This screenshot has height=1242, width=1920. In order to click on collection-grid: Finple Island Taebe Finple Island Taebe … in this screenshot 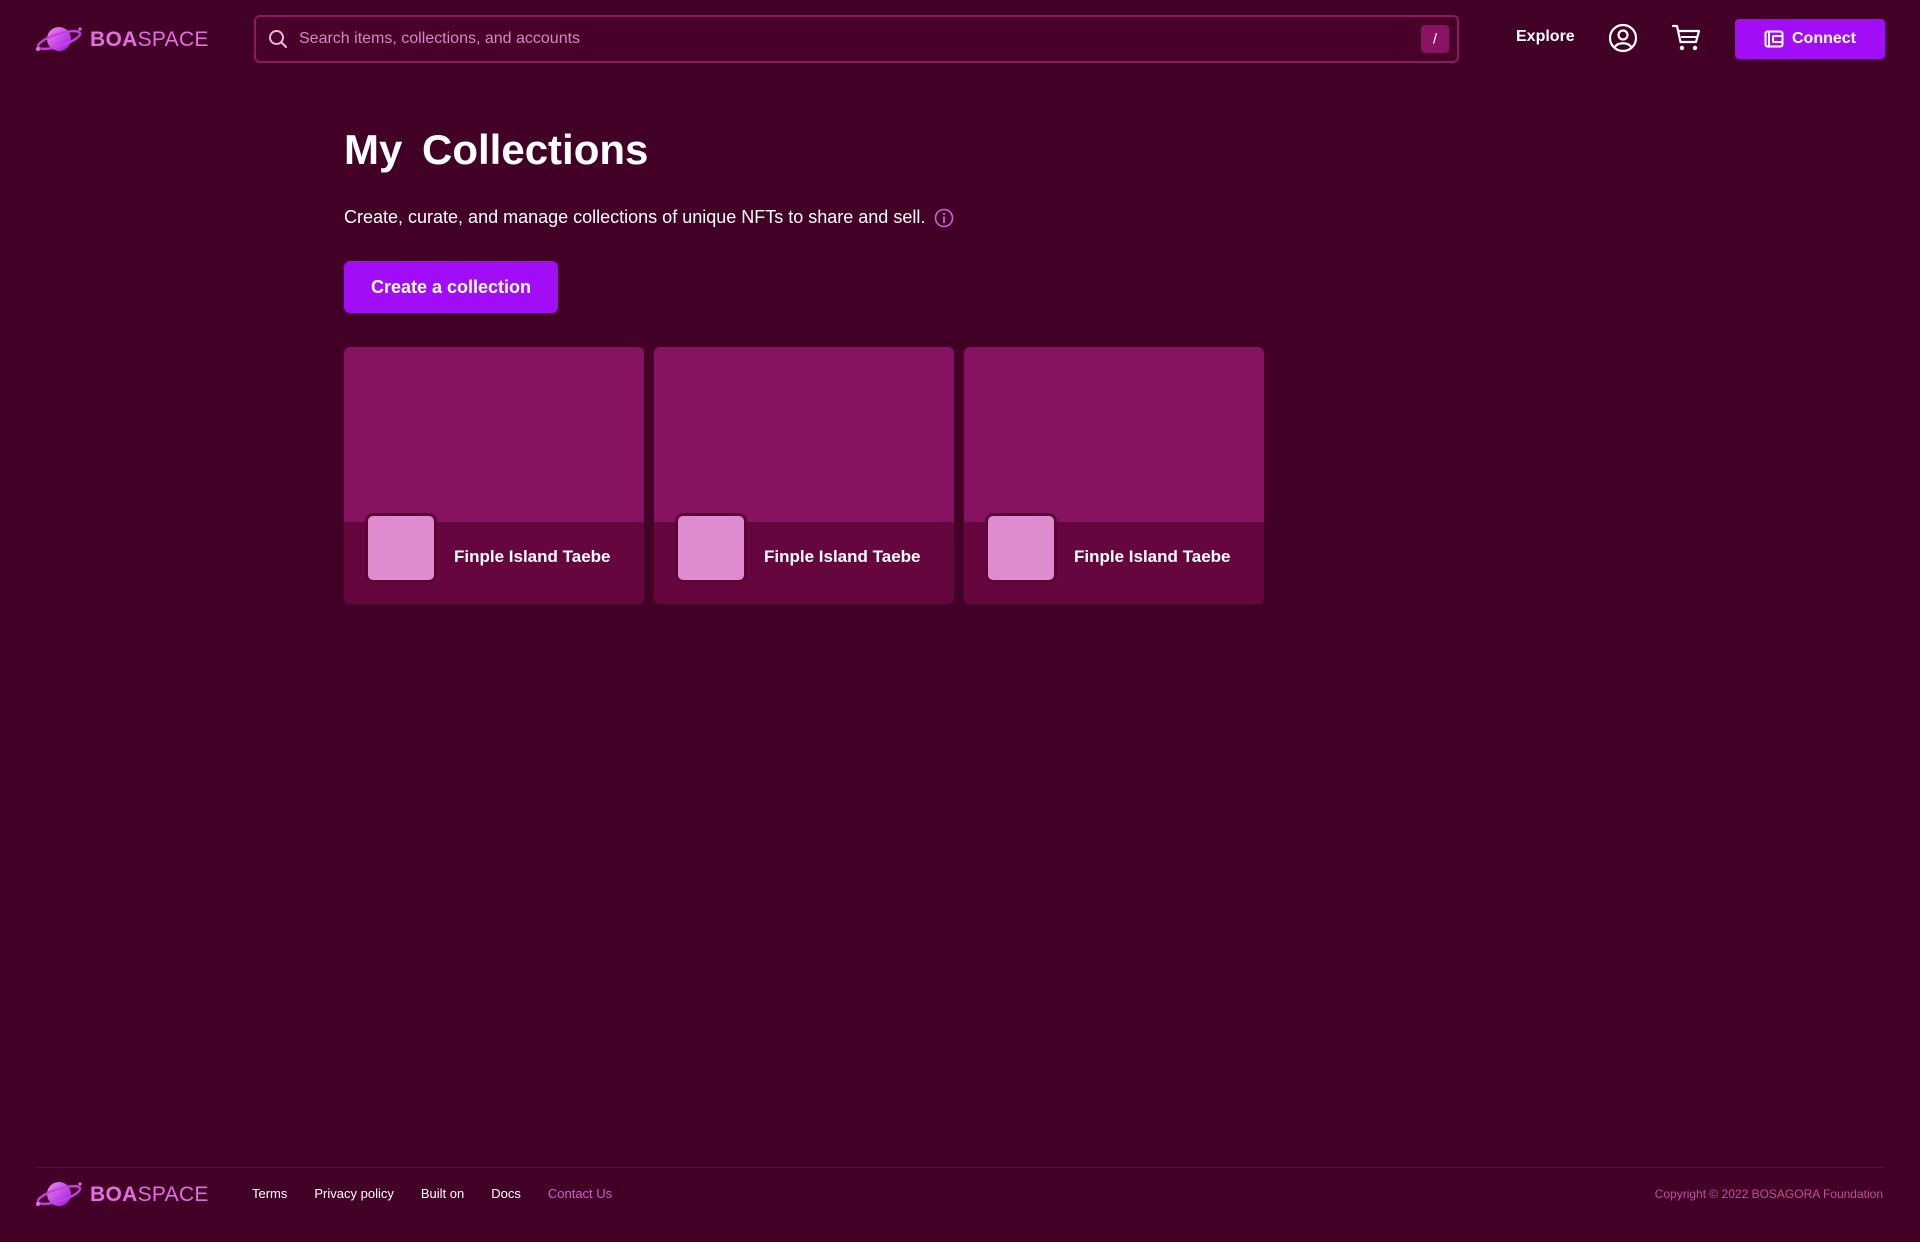, I will do `click(804, 475)`.